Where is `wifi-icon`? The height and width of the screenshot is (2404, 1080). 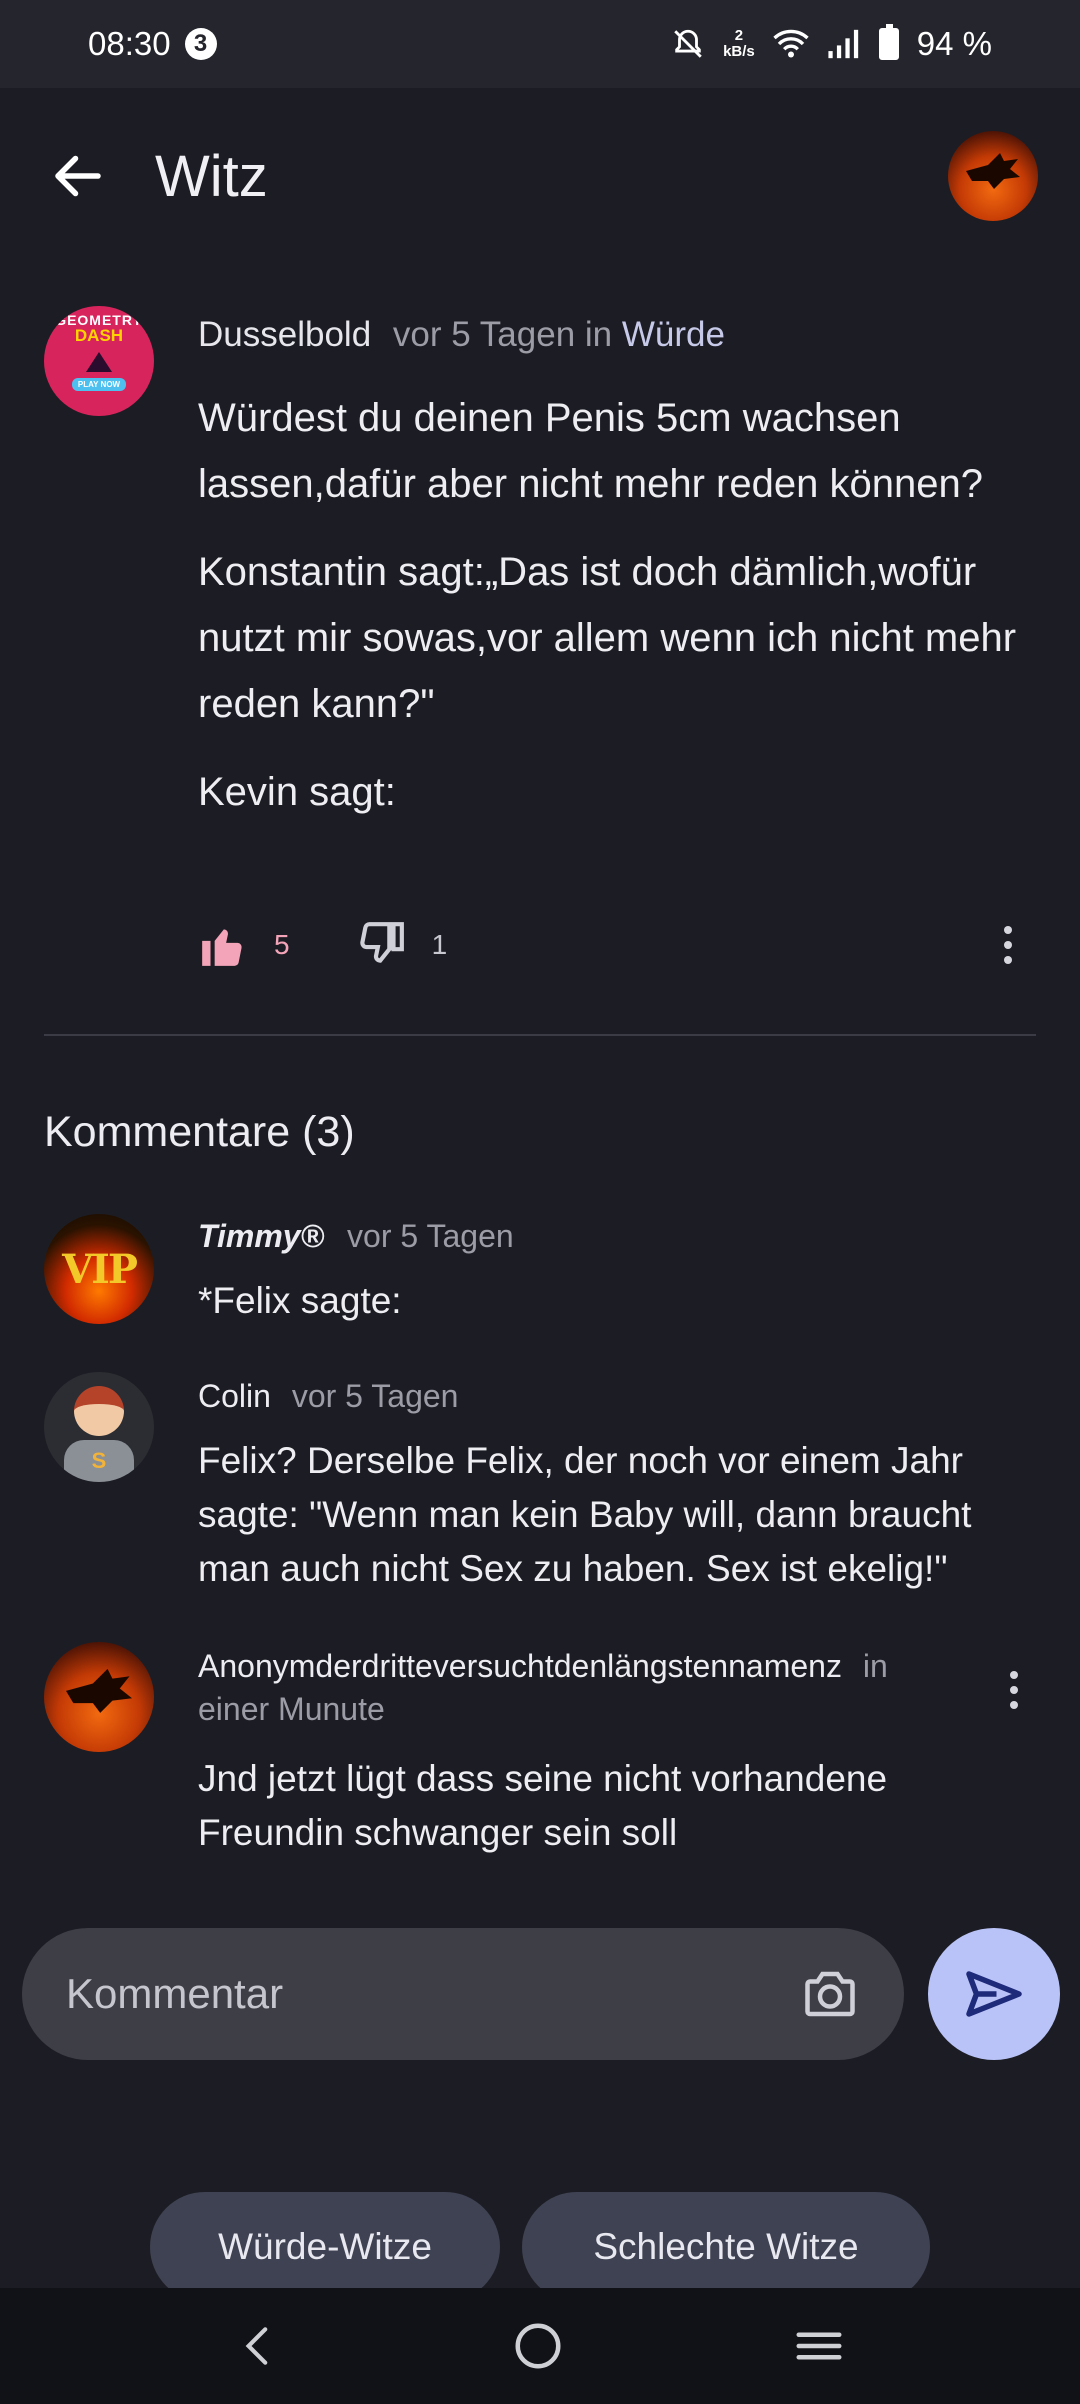
wifi-icon is located at coordinates (791, 43).